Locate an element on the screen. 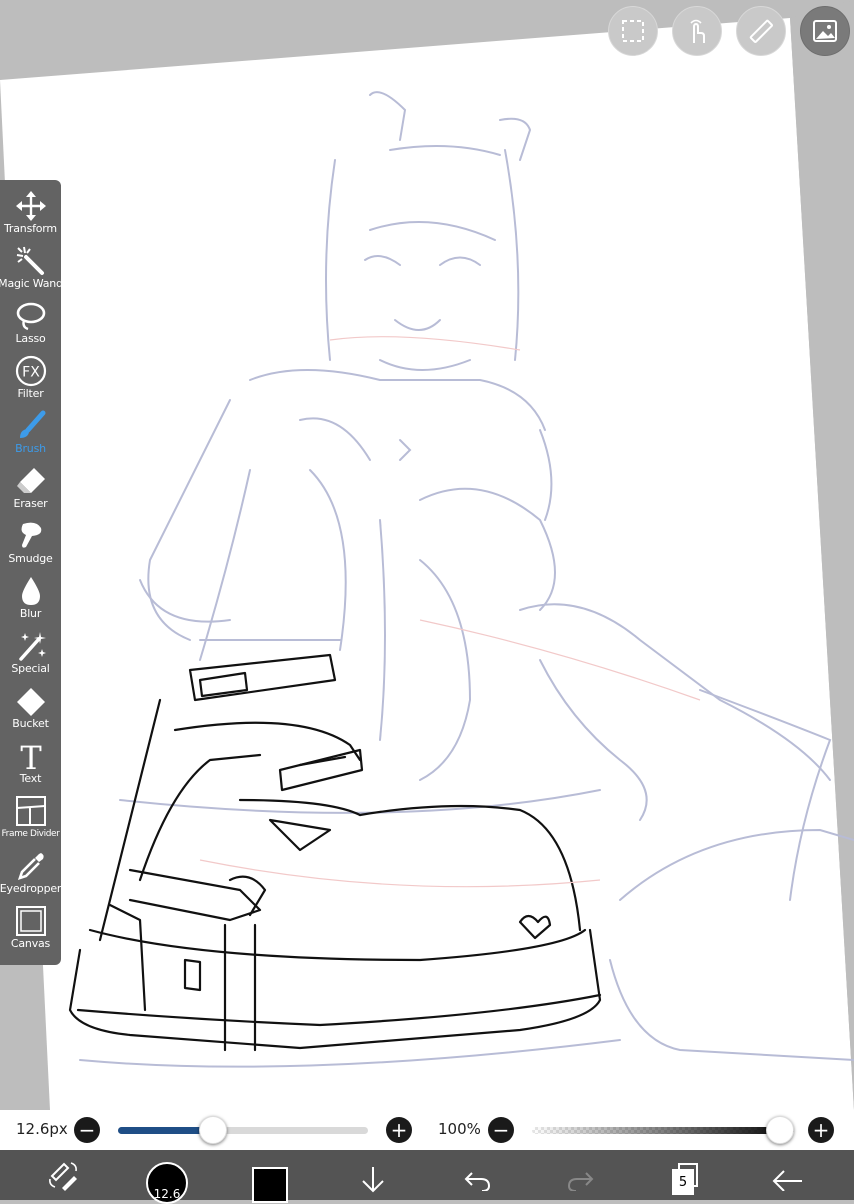  undo-button is located at coordinates (477, 1175).